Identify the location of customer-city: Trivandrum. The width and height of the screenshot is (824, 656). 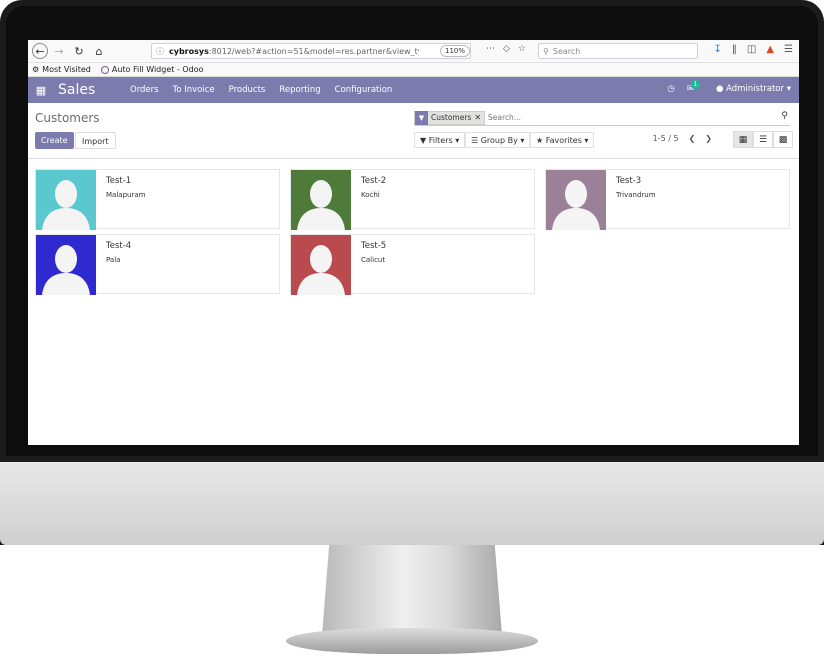
(636, 195).